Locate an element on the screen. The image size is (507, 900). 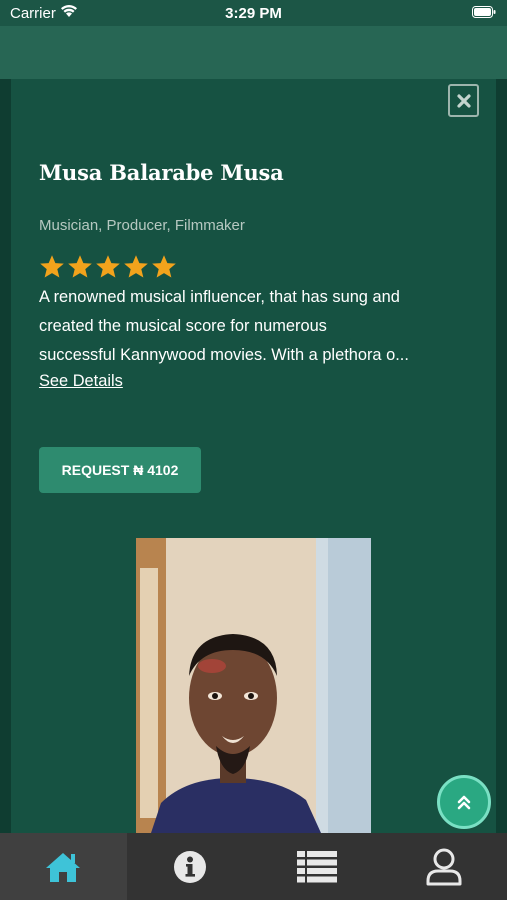
double-chevron-up-icon is located at coordinates (464, 802).